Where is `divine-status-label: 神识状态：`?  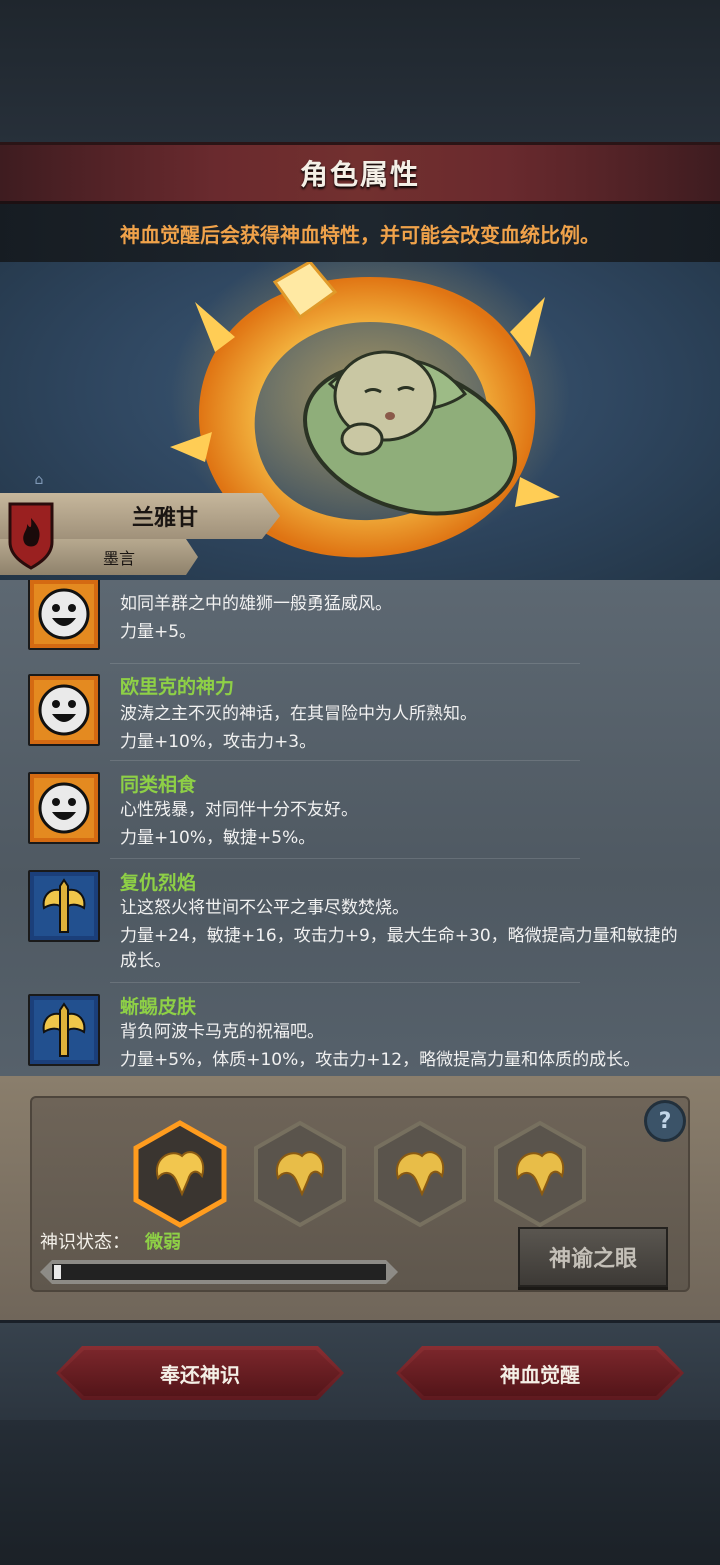 divine-status-label: 神识状态： is located at coordinates (85, 1242).